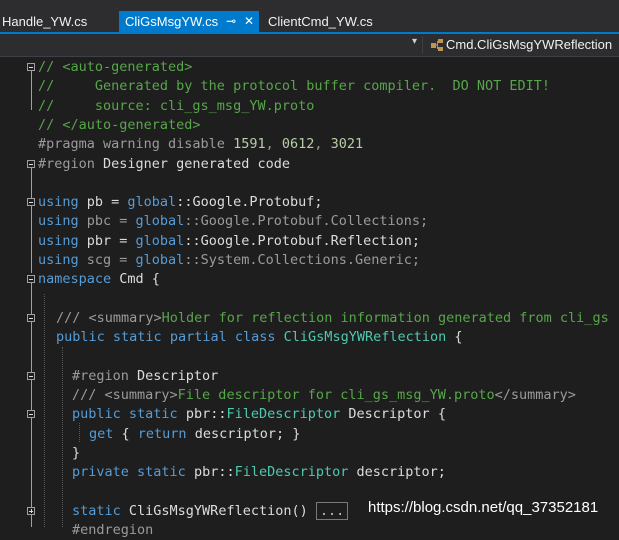  Describe the element at coordinates (437, 45) in the screenshot. I see `class-icon` at that location.